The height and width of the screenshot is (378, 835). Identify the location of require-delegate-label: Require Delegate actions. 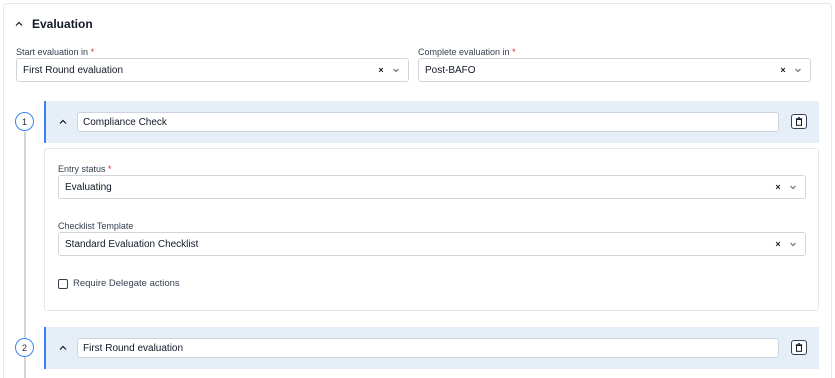
(126, 283).